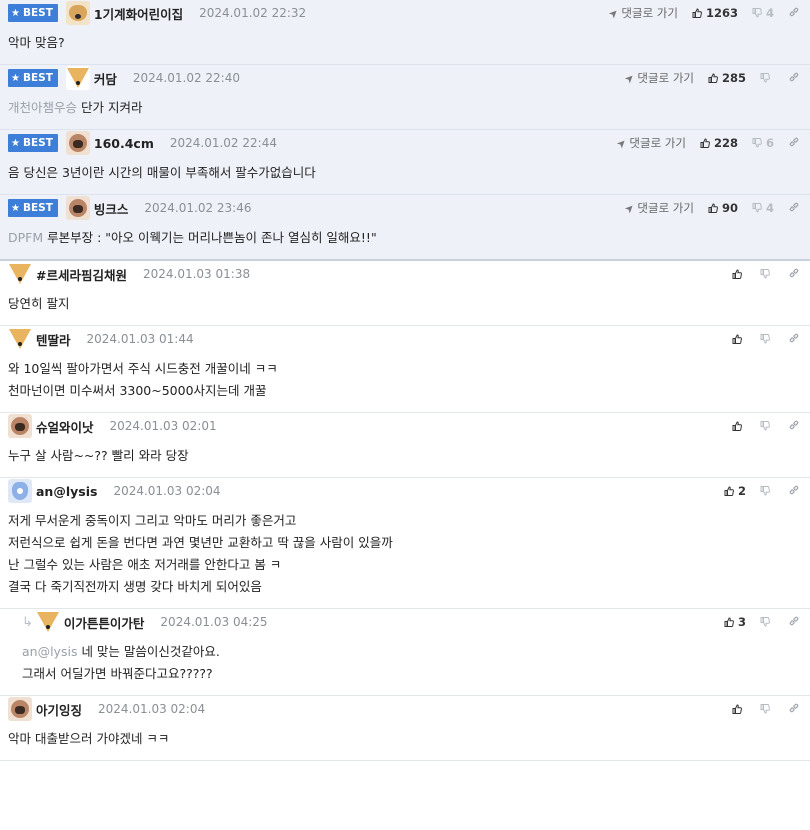 The image size is (810, 830). What do you see at coordinates (65, 426) in the screenshot?
I see `nickname: 슈얼와이낫` at bounding box center [65, 426].